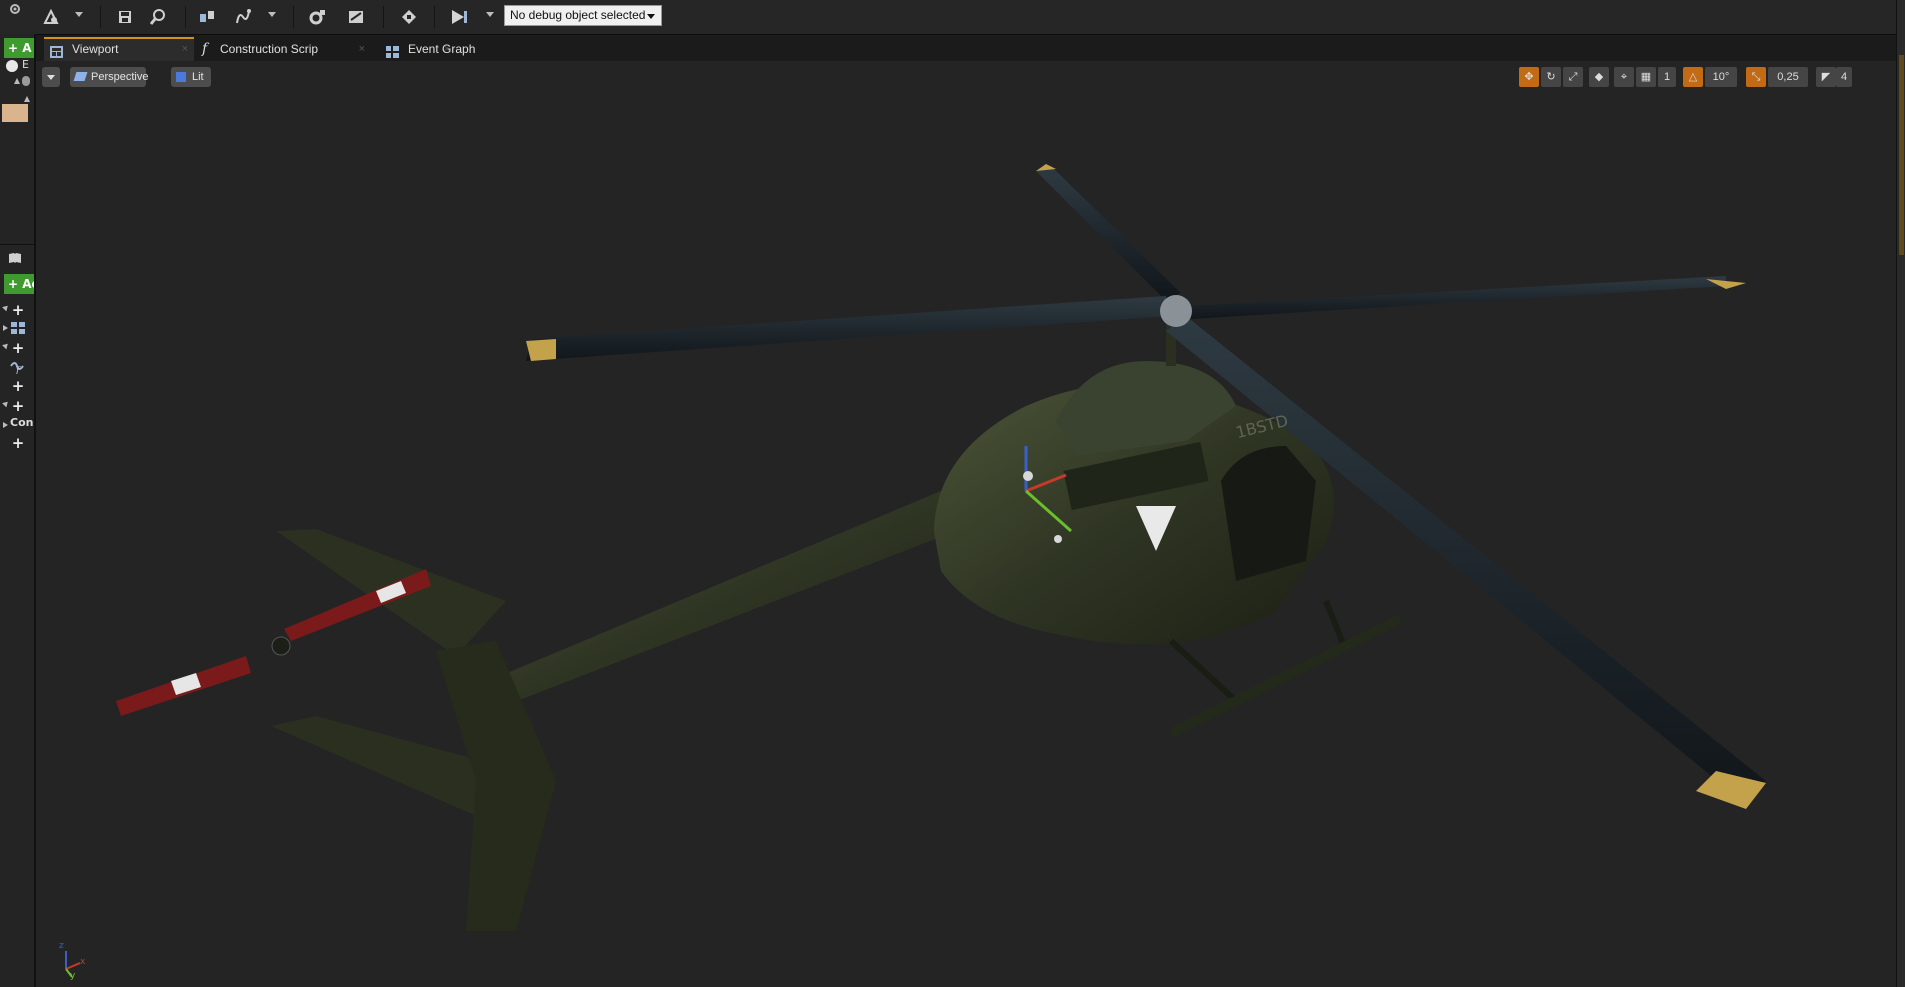 This screenshot has width=1905, height=987. What do you see at coordinates (18, 386) in the screenshot?
I see `add-macro-icon: +` at bounding box center [18, 386].